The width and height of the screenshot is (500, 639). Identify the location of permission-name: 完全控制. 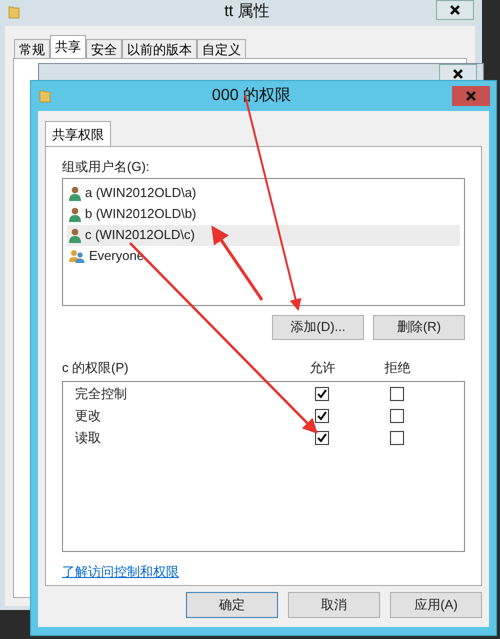
(101, 394).